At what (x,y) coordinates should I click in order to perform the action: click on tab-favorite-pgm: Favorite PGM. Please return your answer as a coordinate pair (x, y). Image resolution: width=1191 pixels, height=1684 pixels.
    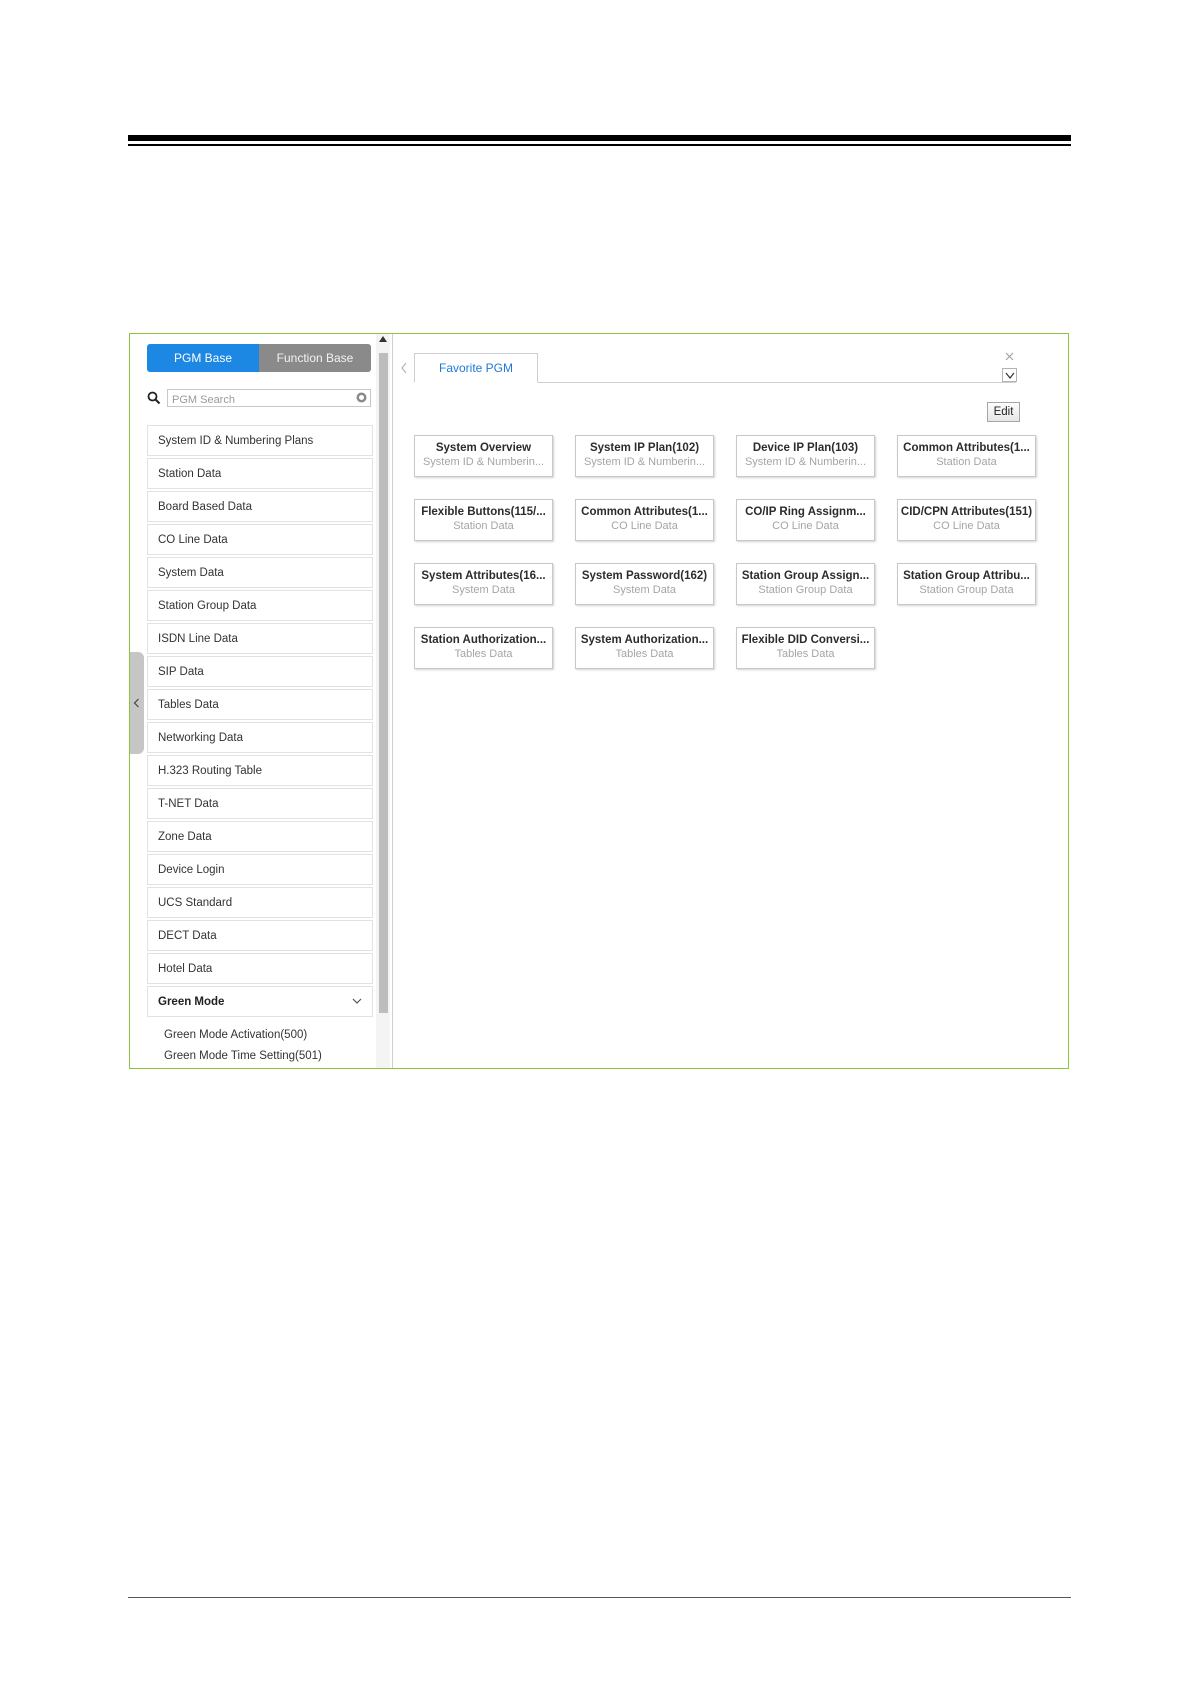
    Looking at the image, I should click on (476, 368).